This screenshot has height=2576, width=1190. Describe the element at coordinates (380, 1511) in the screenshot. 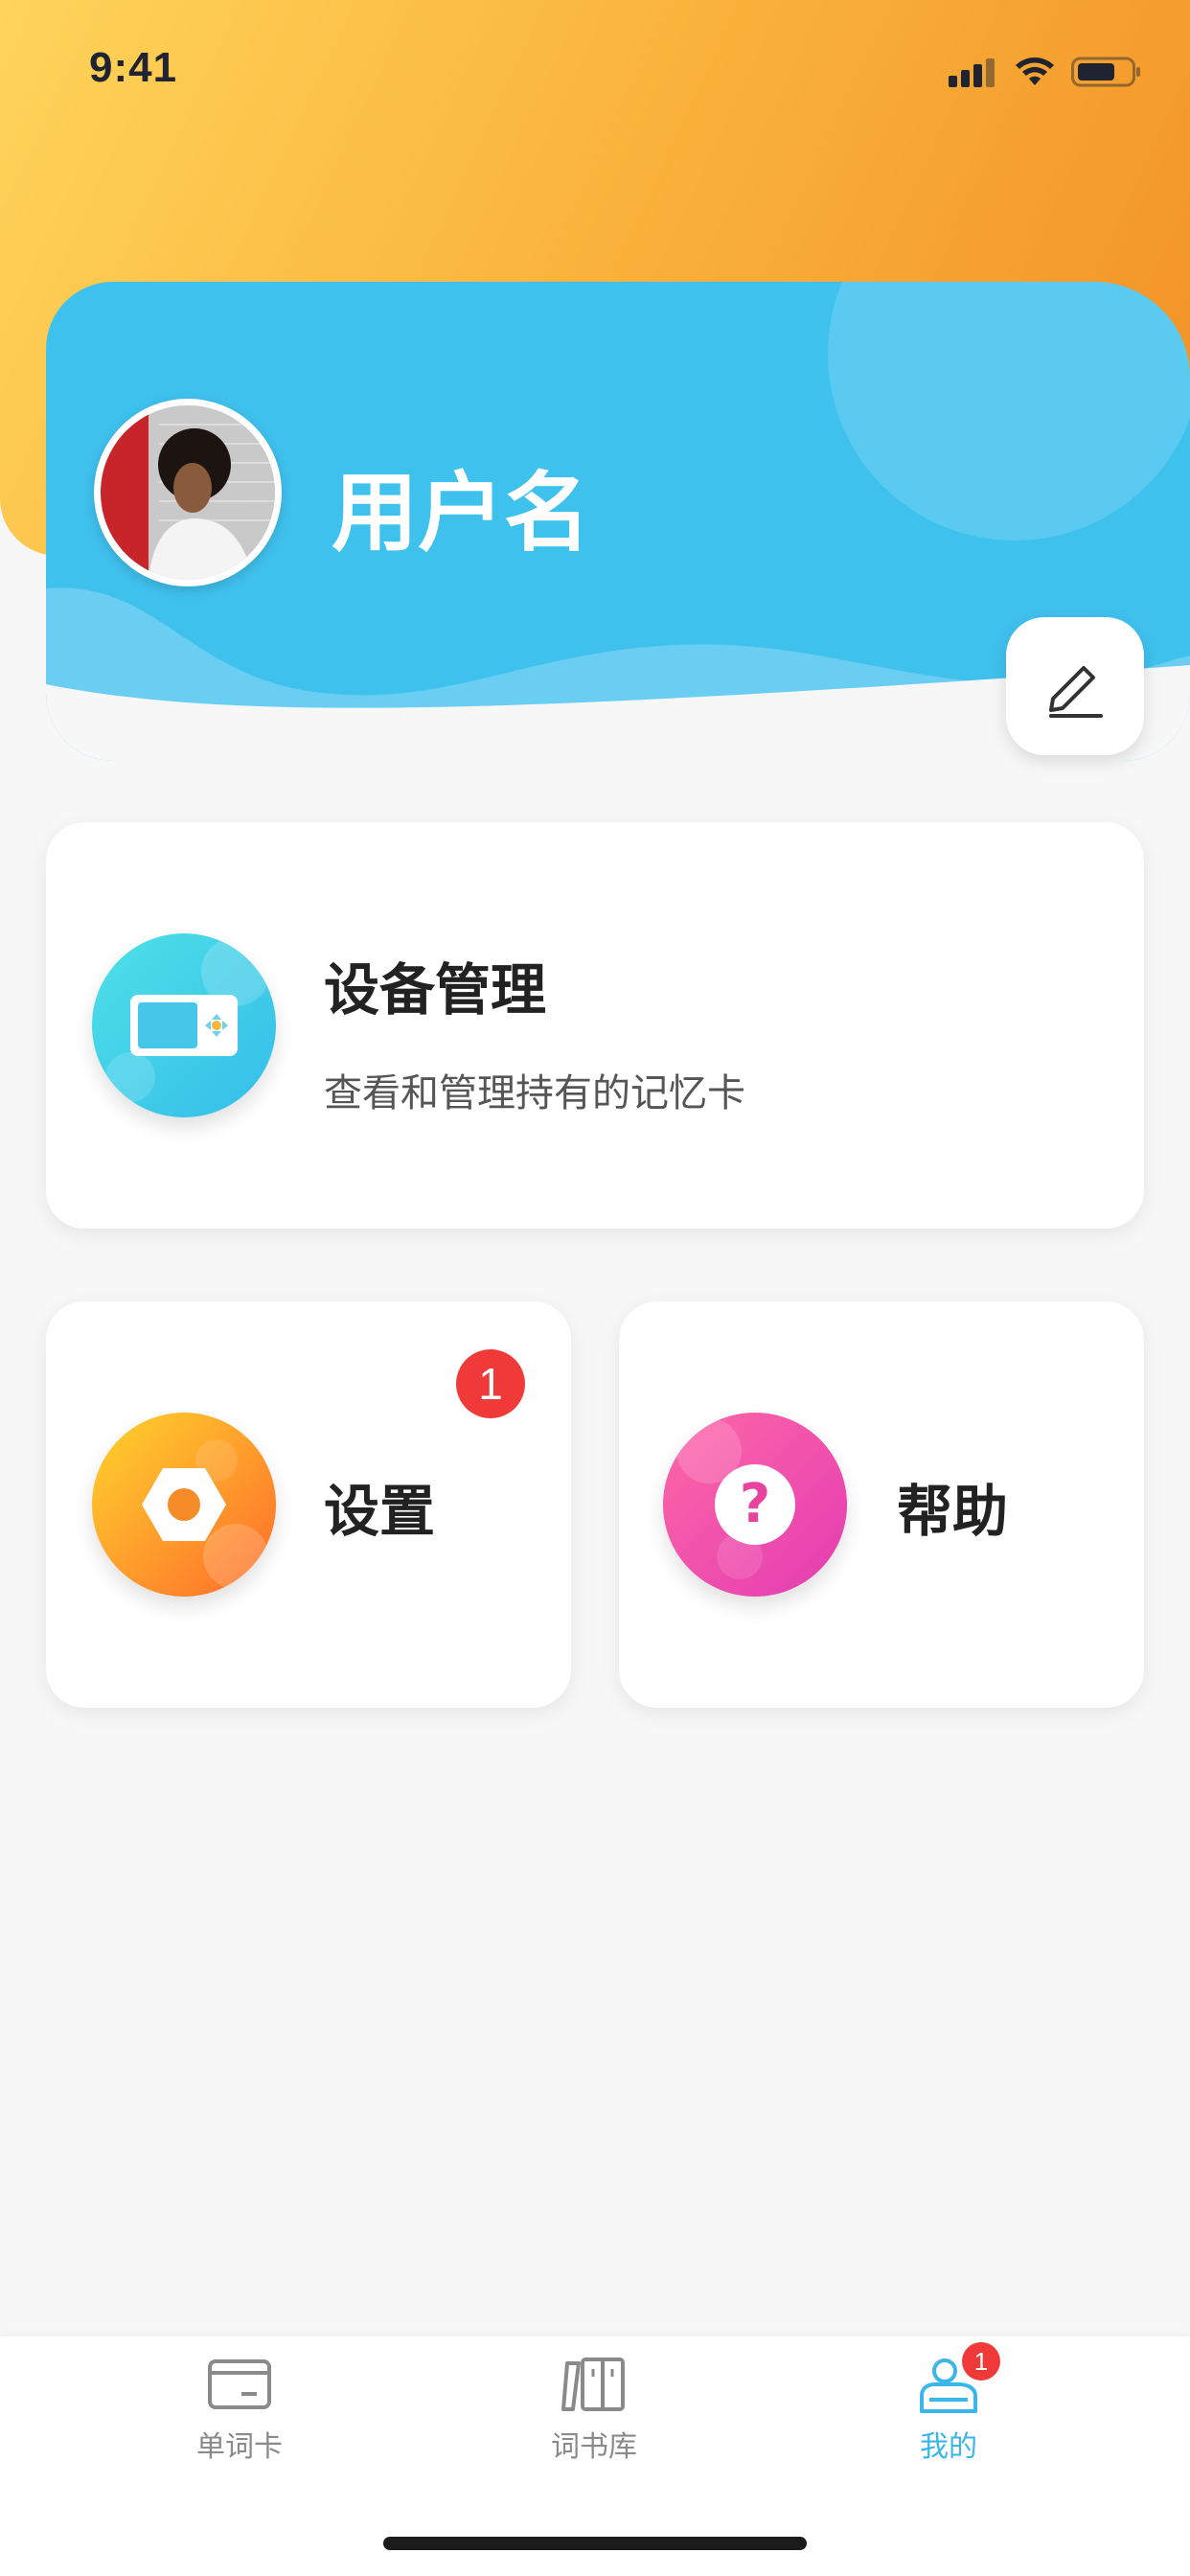

I see `settings-card-title: 设置` at that location.